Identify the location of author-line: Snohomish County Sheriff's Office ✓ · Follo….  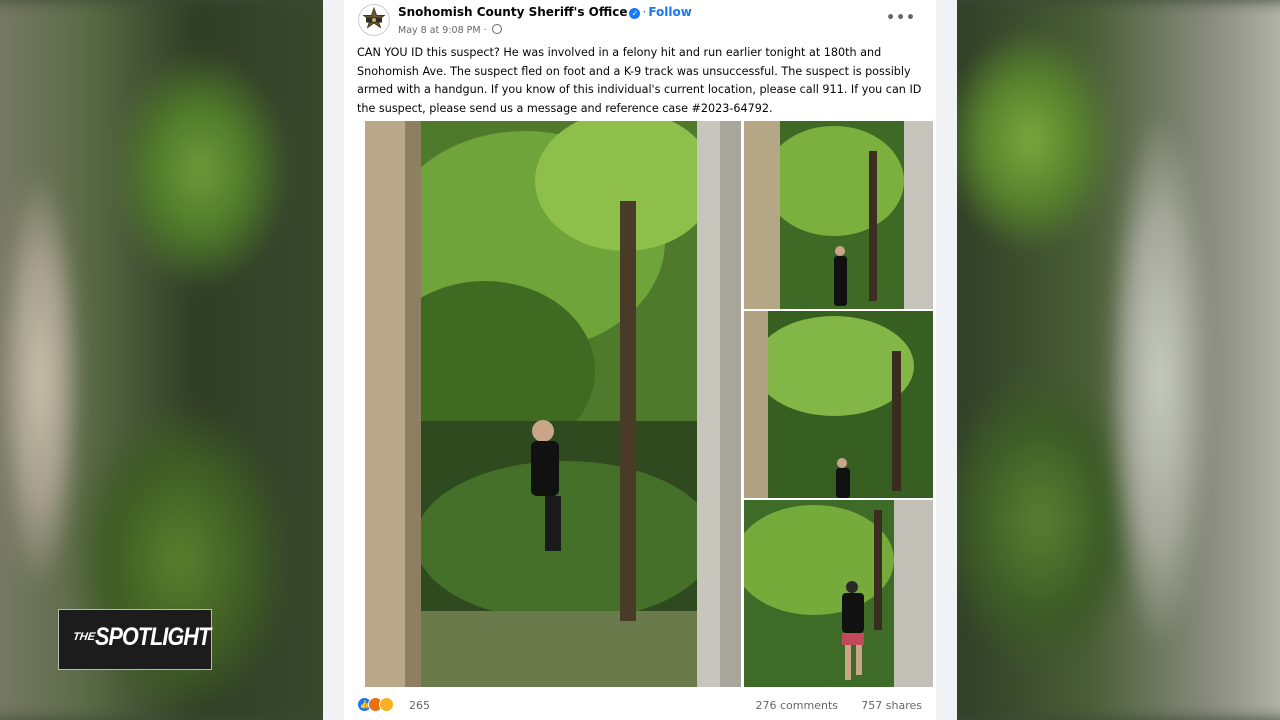
(545, 12).